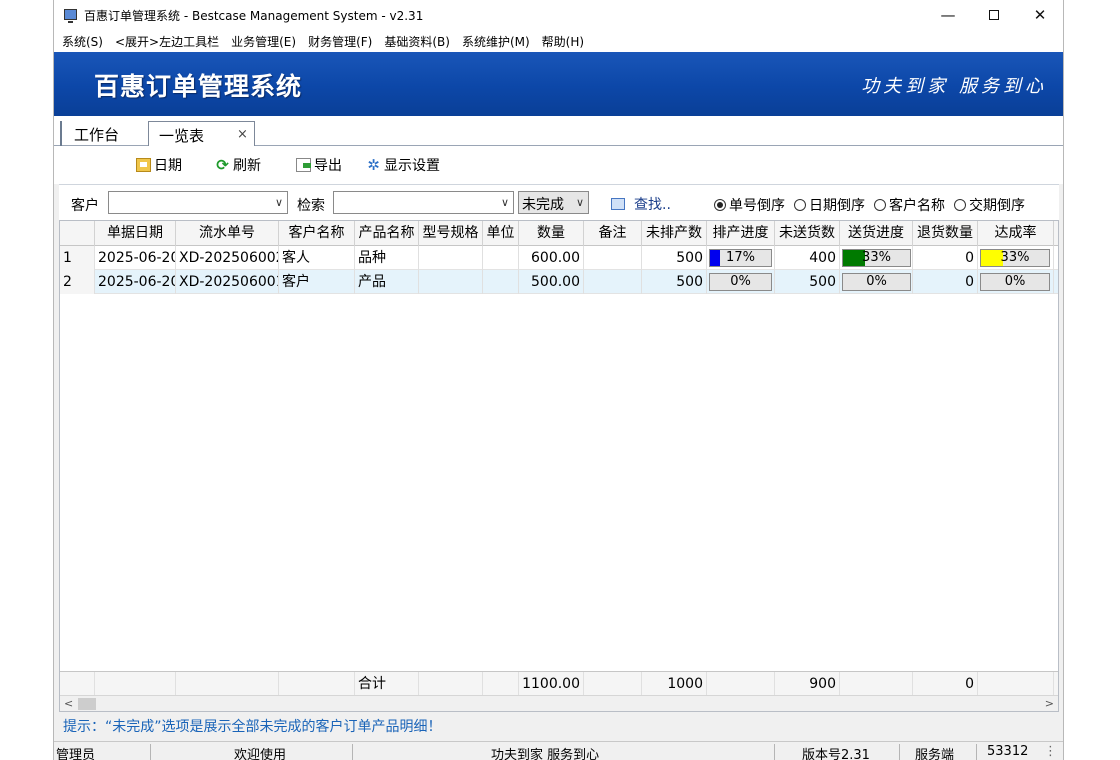 The width and height of the screenshot is (1120, 760). Describe the element at coordinates (340, 41) in the screenshot. I see `menu-finance: 财务管理(F)` at that location.